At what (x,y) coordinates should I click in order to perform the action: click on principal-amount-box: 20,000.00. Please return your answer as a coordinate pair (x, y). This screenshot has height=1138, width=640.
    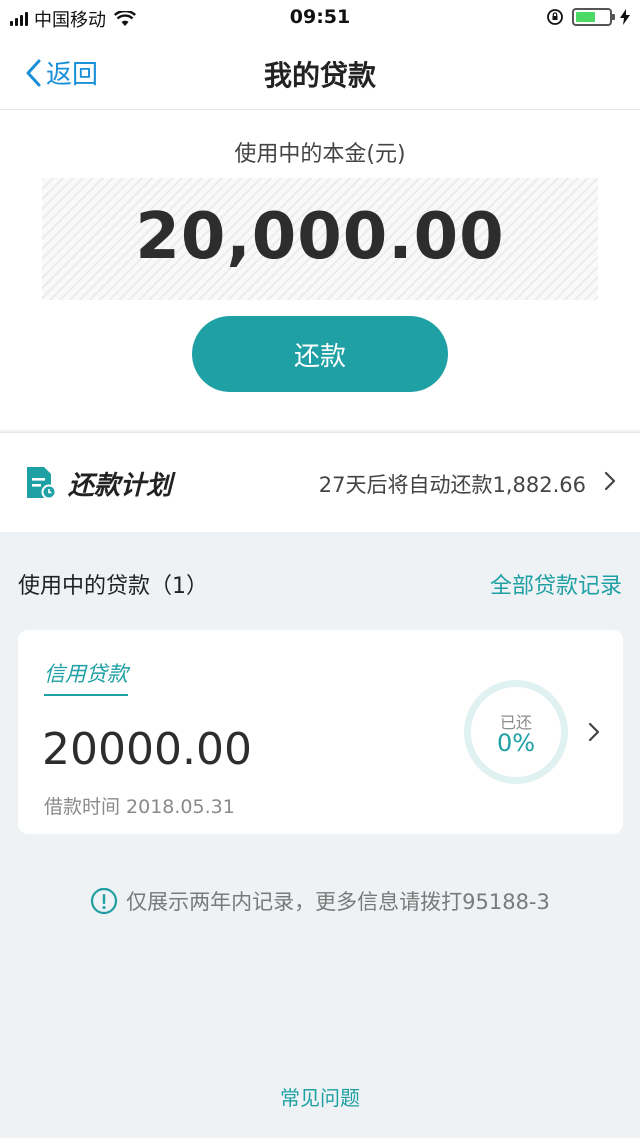
    Looking at the image, I should click on (320, 239).